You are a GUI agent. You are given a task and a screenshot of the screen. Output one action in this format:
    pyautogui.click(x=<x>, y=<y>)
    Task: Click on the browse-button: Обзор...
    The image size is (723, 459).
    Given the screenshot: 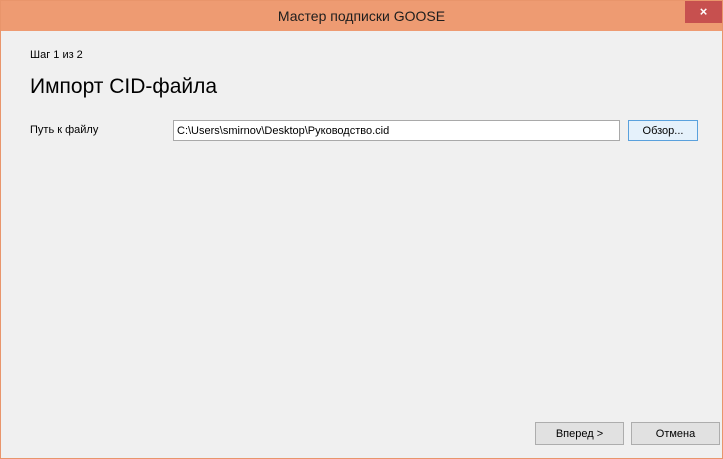 What is the action you would take?
    pyautogui.click(x=663, y=130)
    